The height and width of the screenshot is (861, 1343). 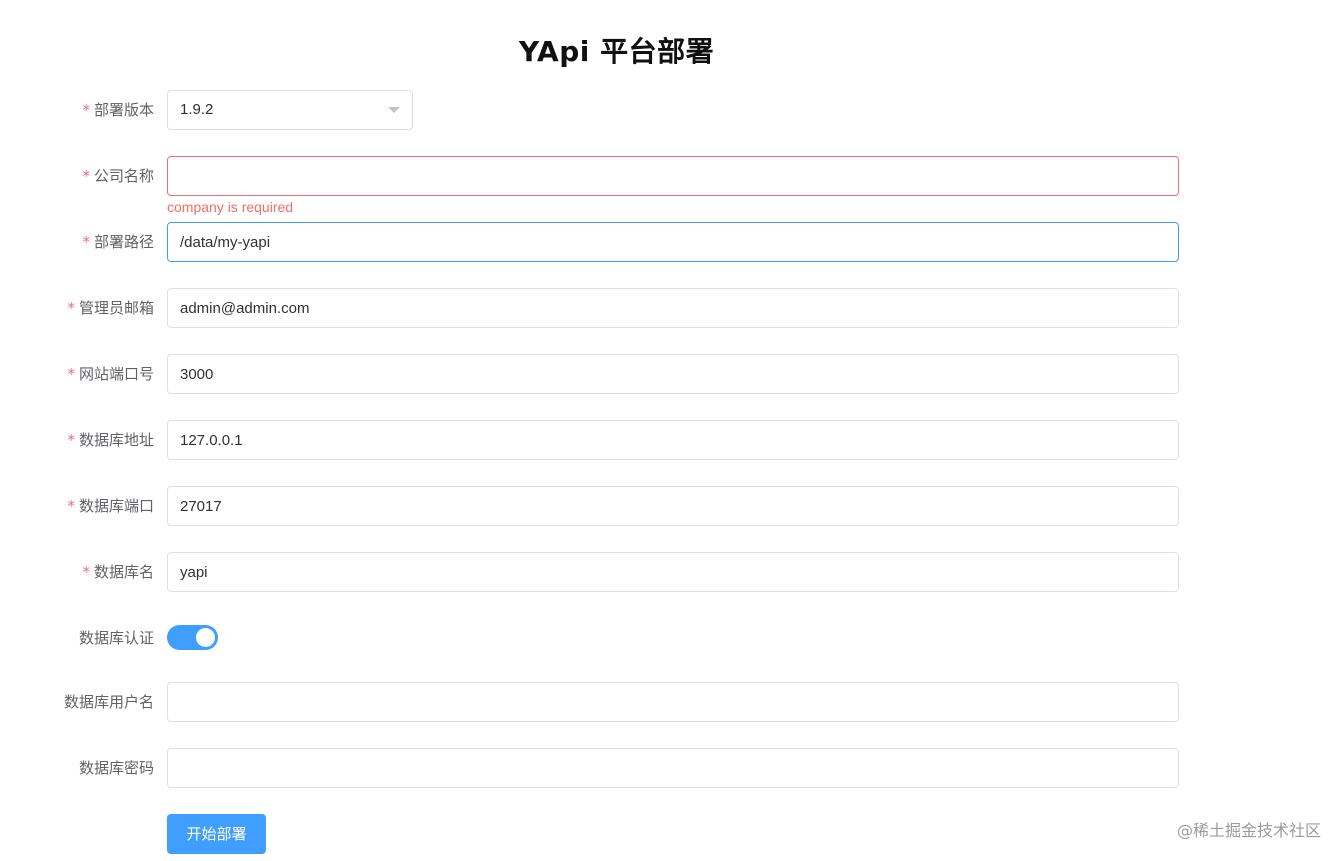 I want to click on form-item-port: * 网站端口号, so click(x=600, y=374).